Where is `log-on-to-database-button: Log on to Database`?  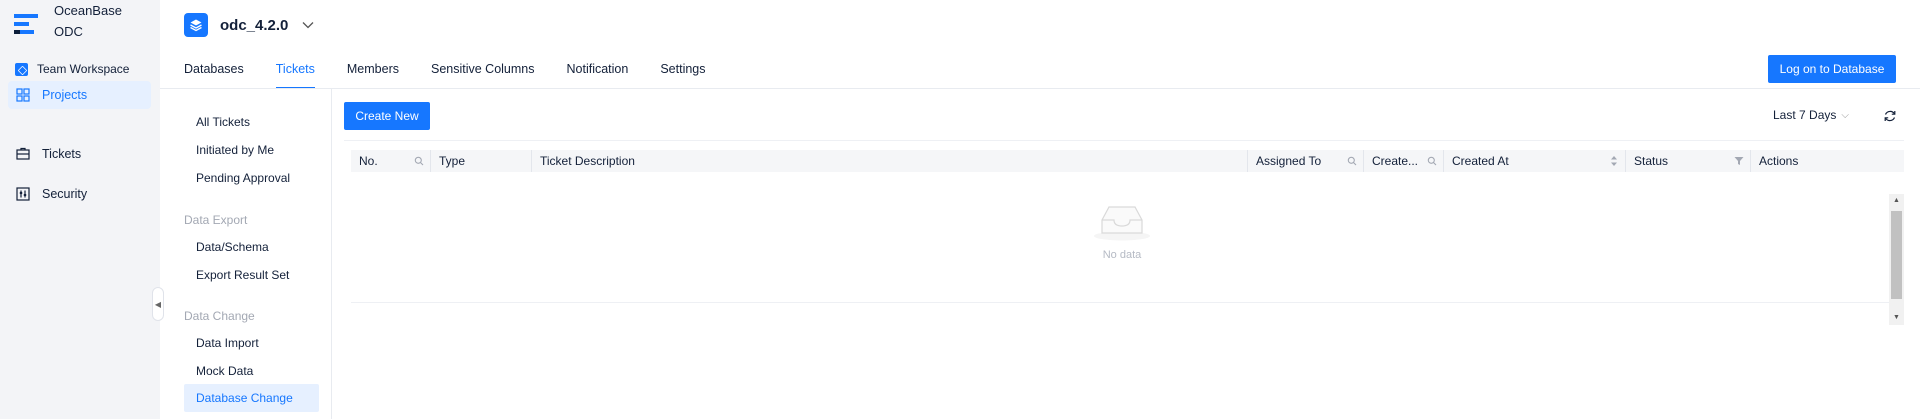
log-on-to-database-button: Log on to Database is located at coordinates (1832, 69).